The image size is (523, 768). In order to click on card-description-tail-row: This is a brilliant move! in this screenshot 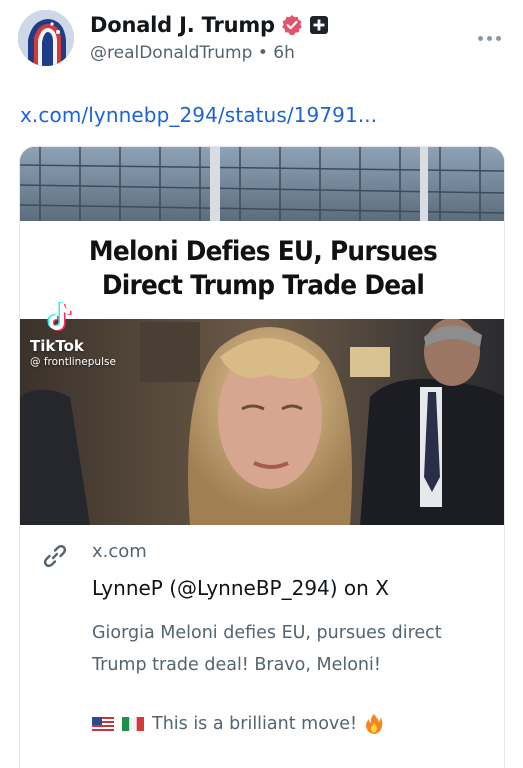, I will do `click(237, 724)`.